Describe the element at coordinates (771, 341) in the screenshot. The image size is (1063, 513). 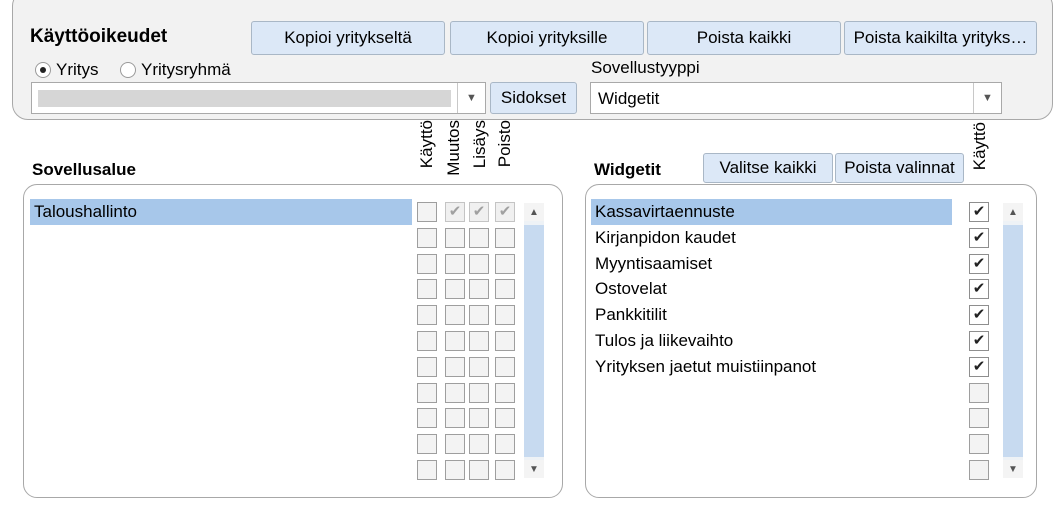
I see `list-item: Tulos ja liikevaihto` at that location.